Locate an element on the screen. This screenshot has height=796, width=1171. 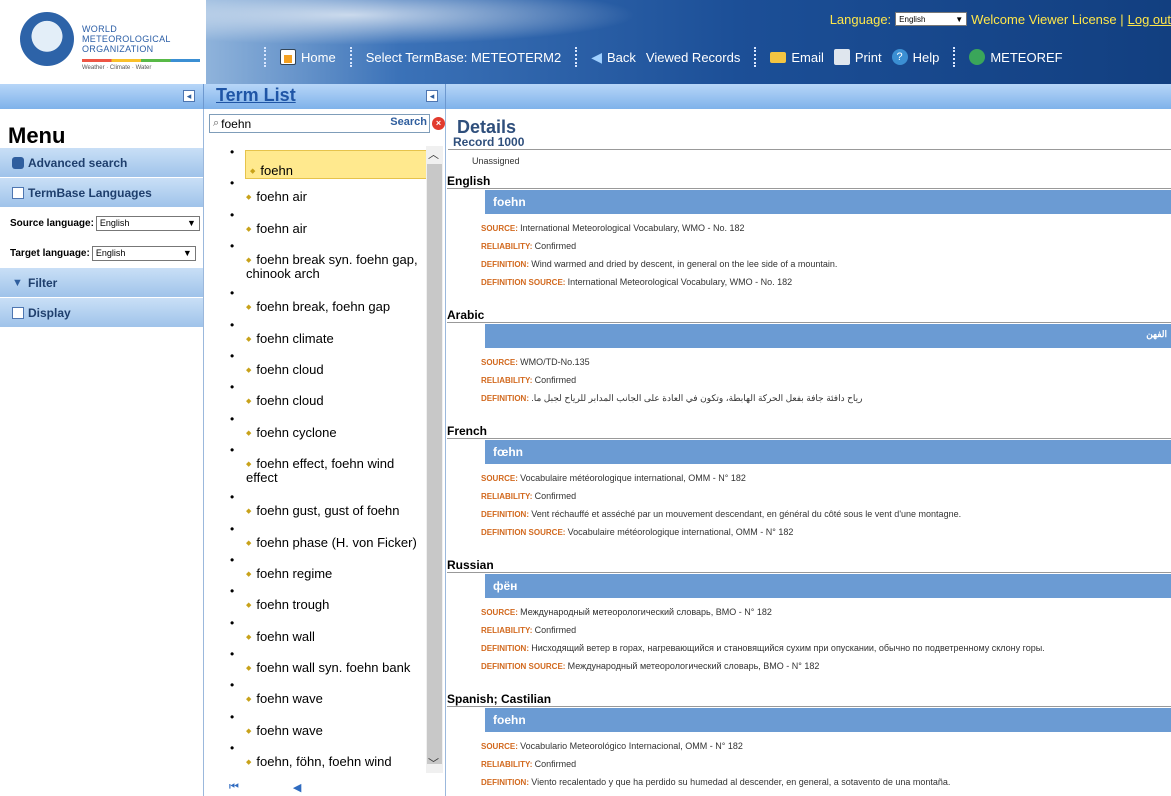
term-item: •foehn break, foehn gap is located at coordinates (315, 302).